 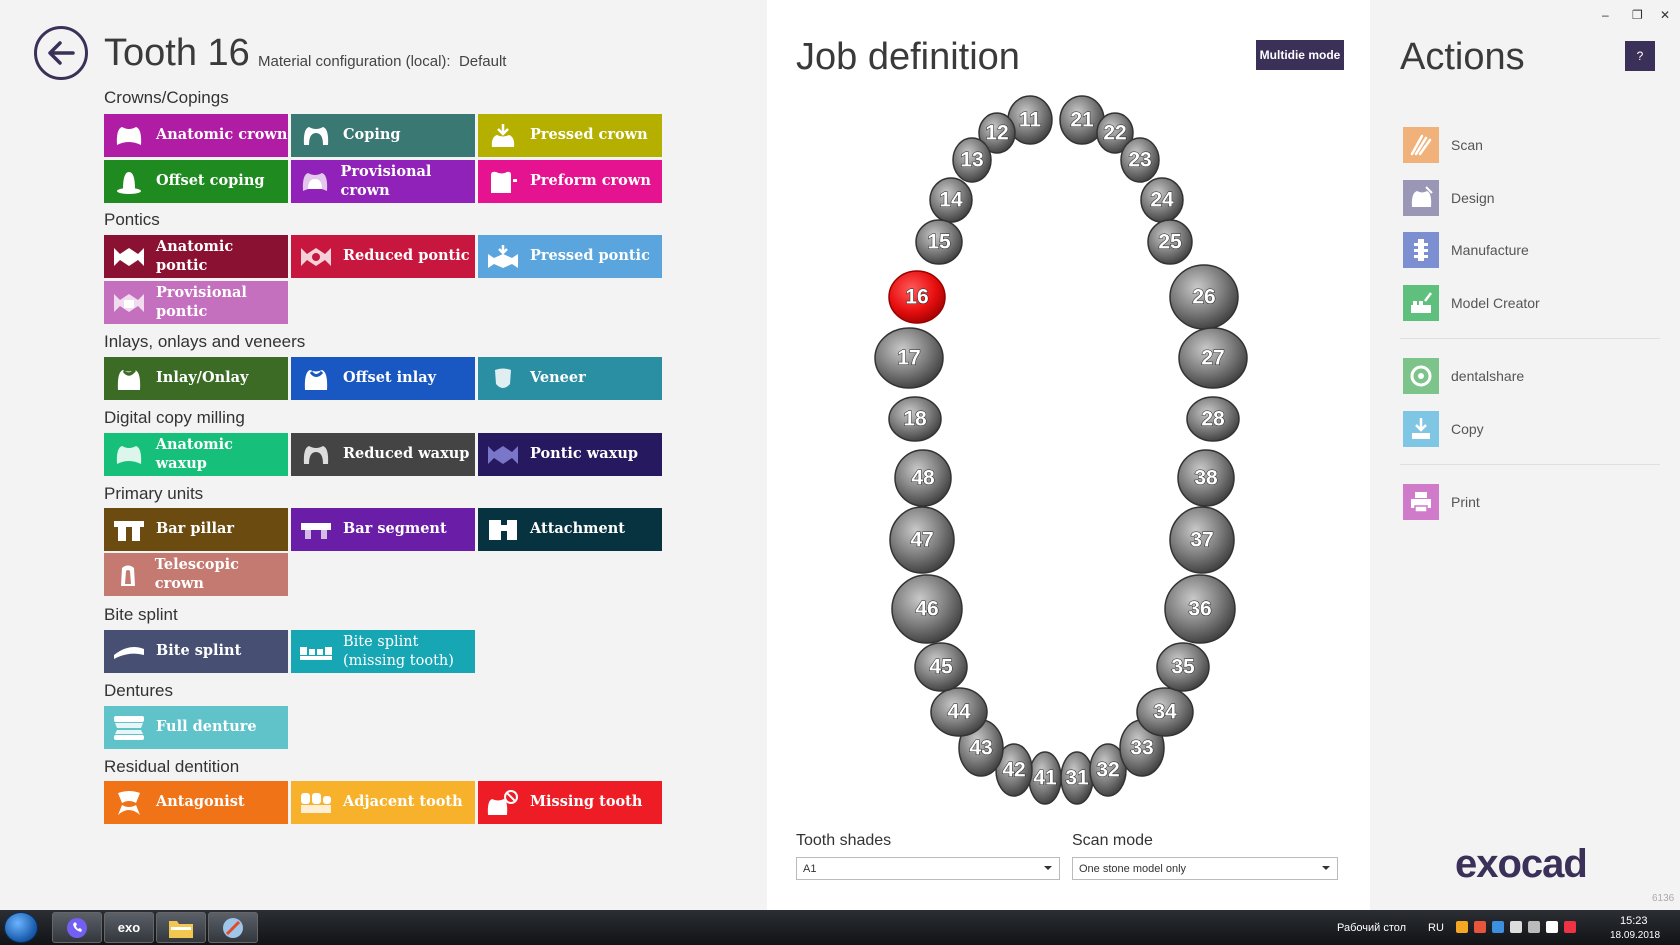 What do you see at coordinates (77, 927) in the screenshot?
I see `taskbar-viber` at bounding box center [77, 927].